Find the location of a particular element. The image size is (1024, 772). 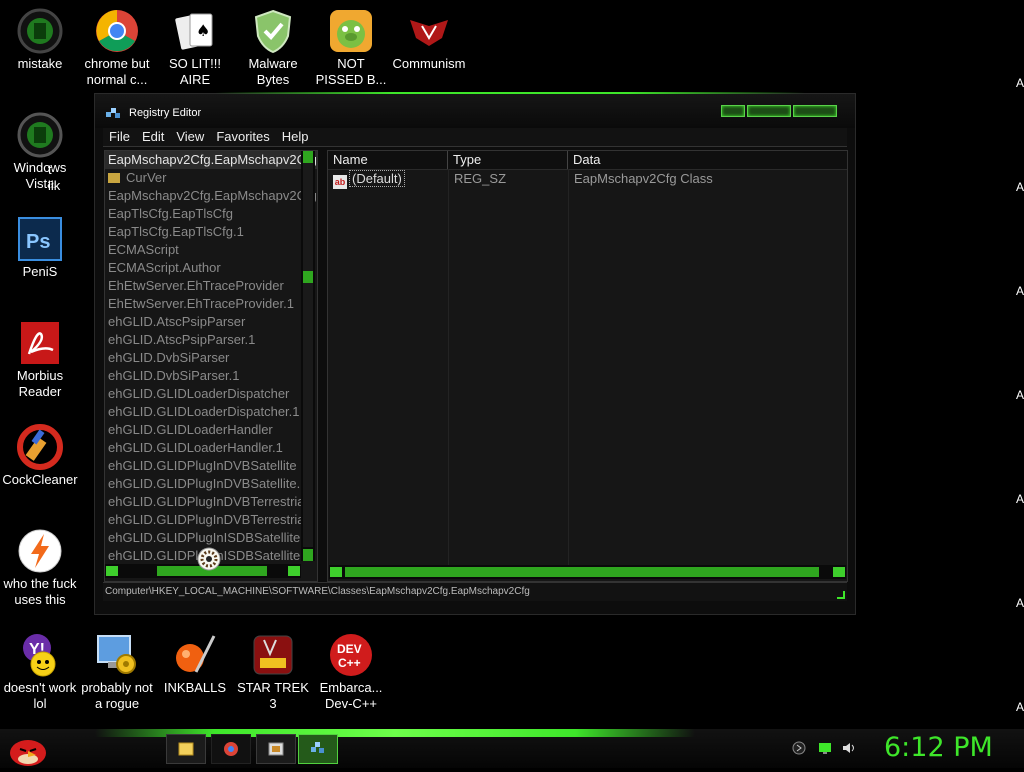

list-header: Name Type Data is located at coordinates (587, 160).